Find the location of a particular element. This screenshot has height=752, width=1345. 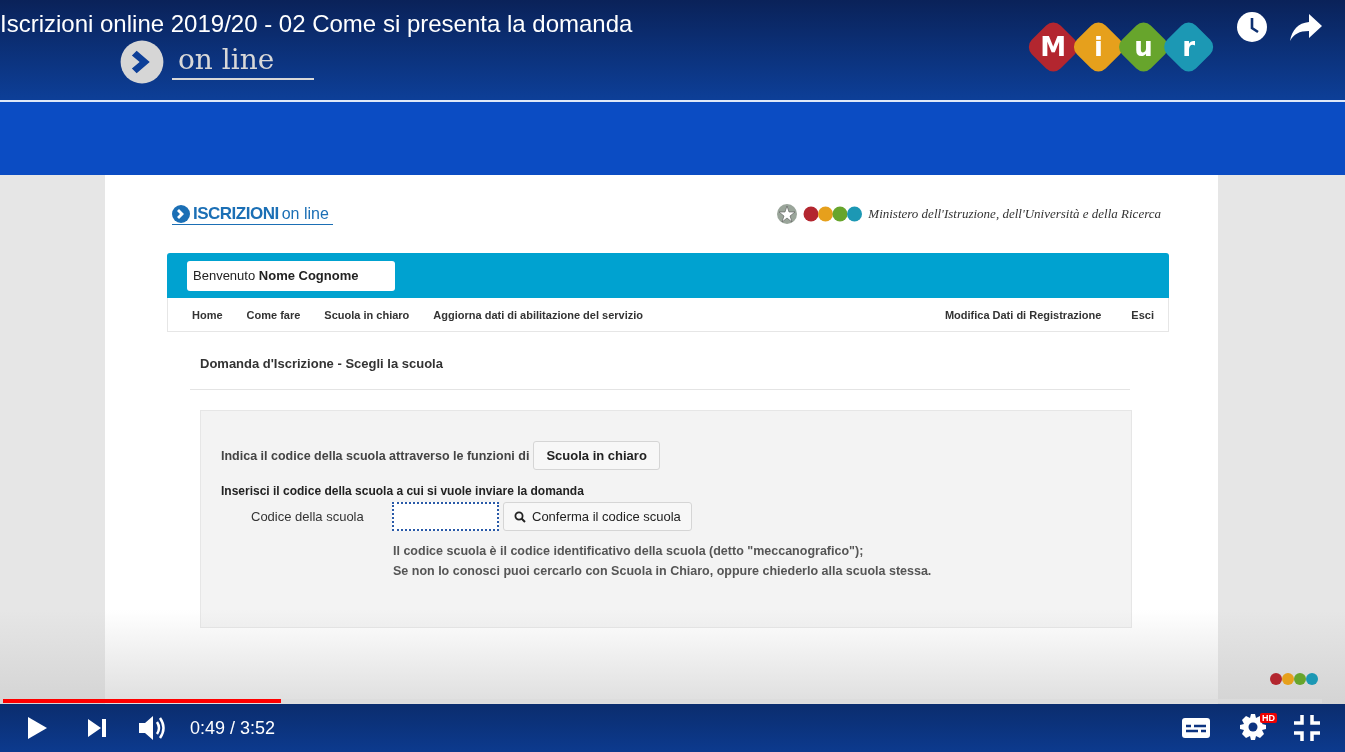

volume-icon is located at coordinates (153, 728).